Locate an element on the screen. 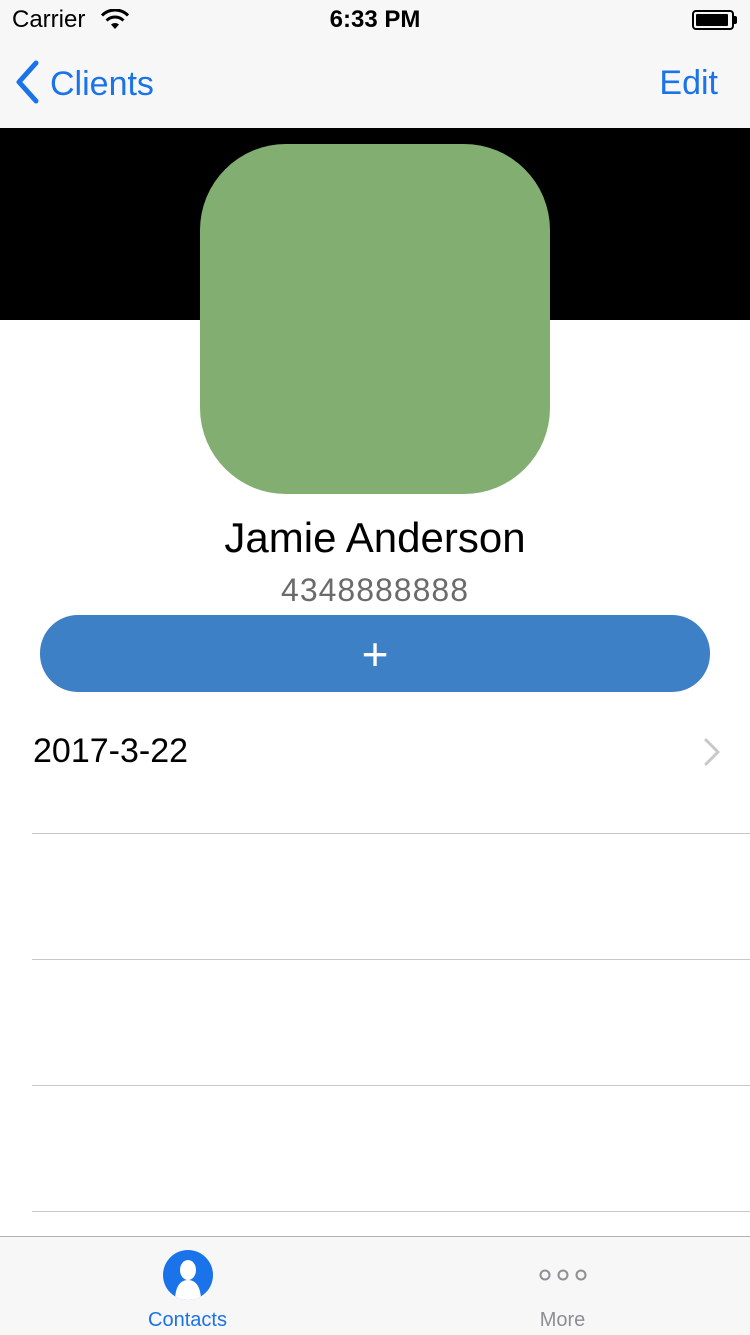 The height and width of the screenshot is (1335, 750). tab-label: Contacts is located at coordinates (187, 1320).